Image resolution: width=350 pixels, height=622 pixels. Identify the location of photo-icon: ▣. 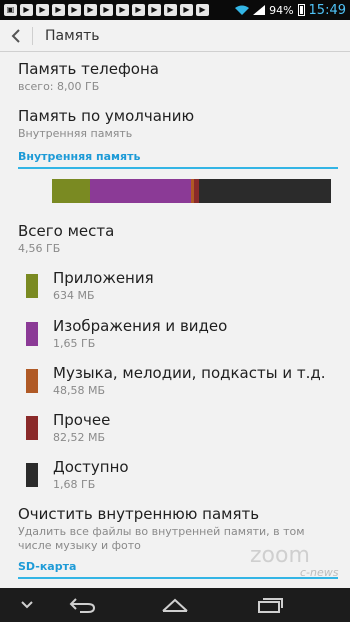
(10, 10).